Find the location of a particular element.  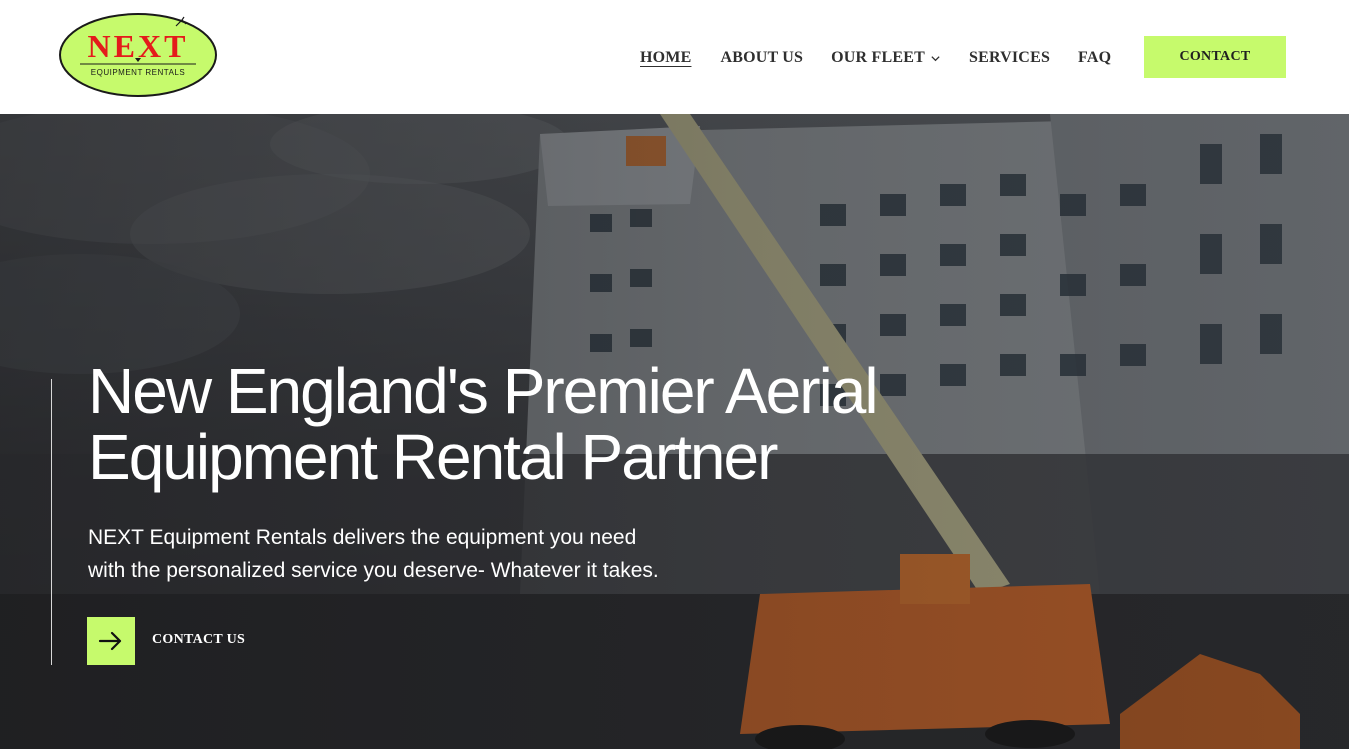

arrow-right-icon is located at coordinates (110, 641).